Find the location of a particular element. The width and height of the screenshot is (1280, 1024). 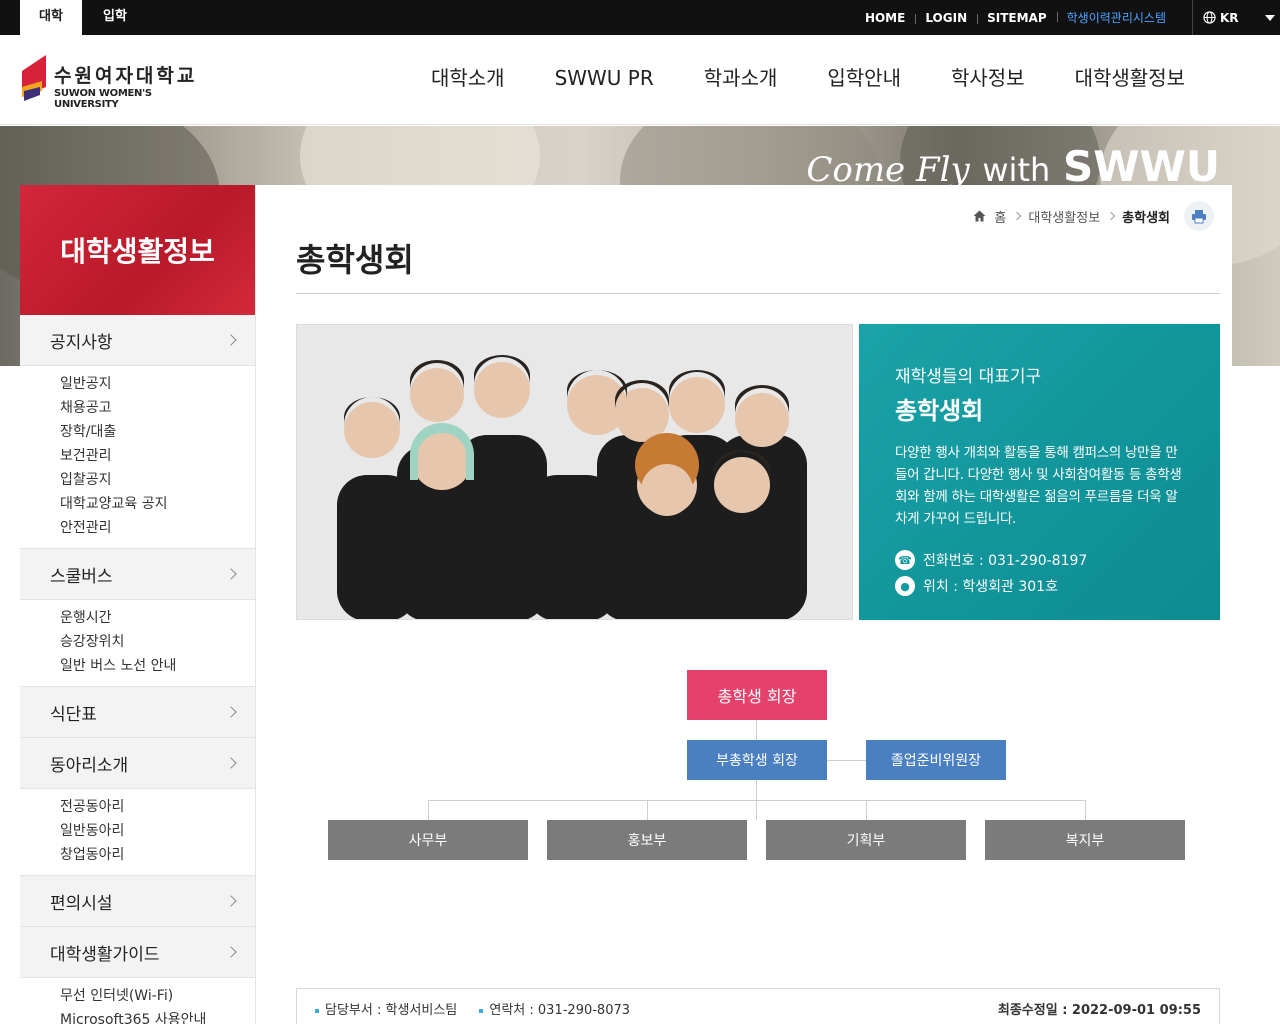

breadcrumb-home: 홈 is located at coordinates (1000, 216).